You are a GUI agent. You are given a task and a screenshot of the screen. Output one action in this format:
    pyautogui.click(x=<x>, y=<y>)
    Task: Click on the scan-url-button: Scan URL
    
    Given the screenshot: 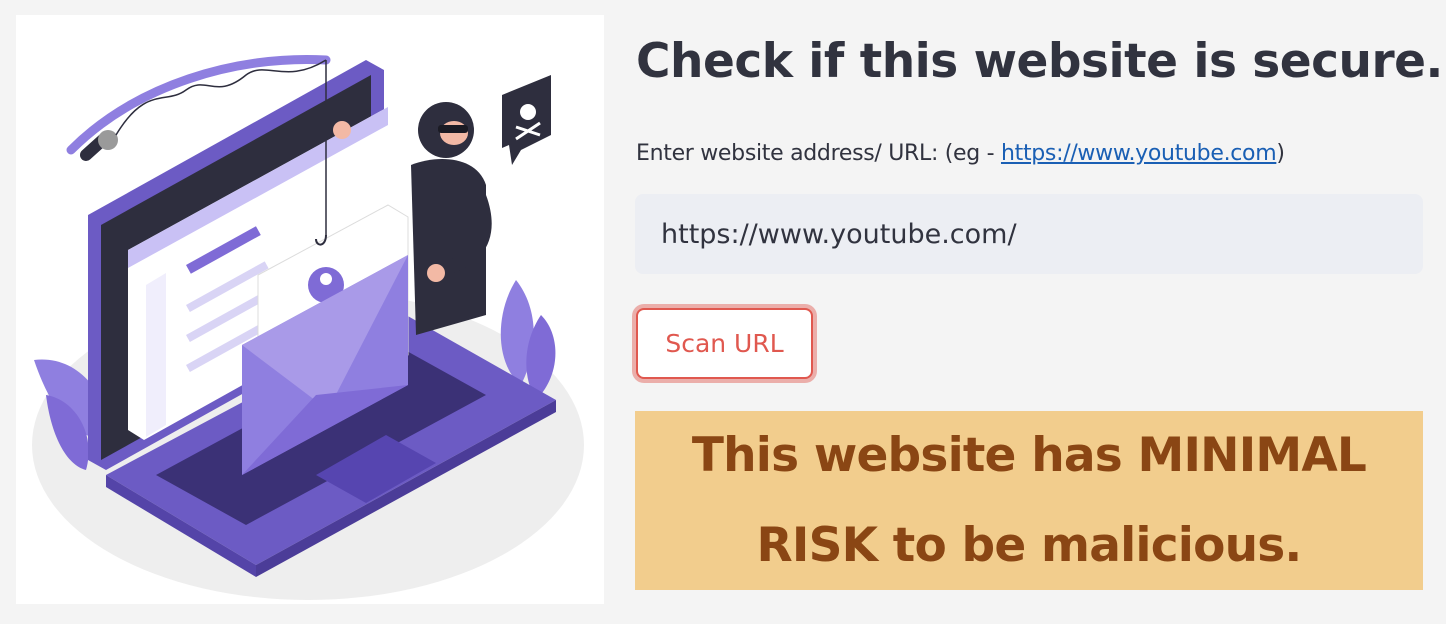 What is the action you would take?
    pyautogui.click(x=724, y=343)
    